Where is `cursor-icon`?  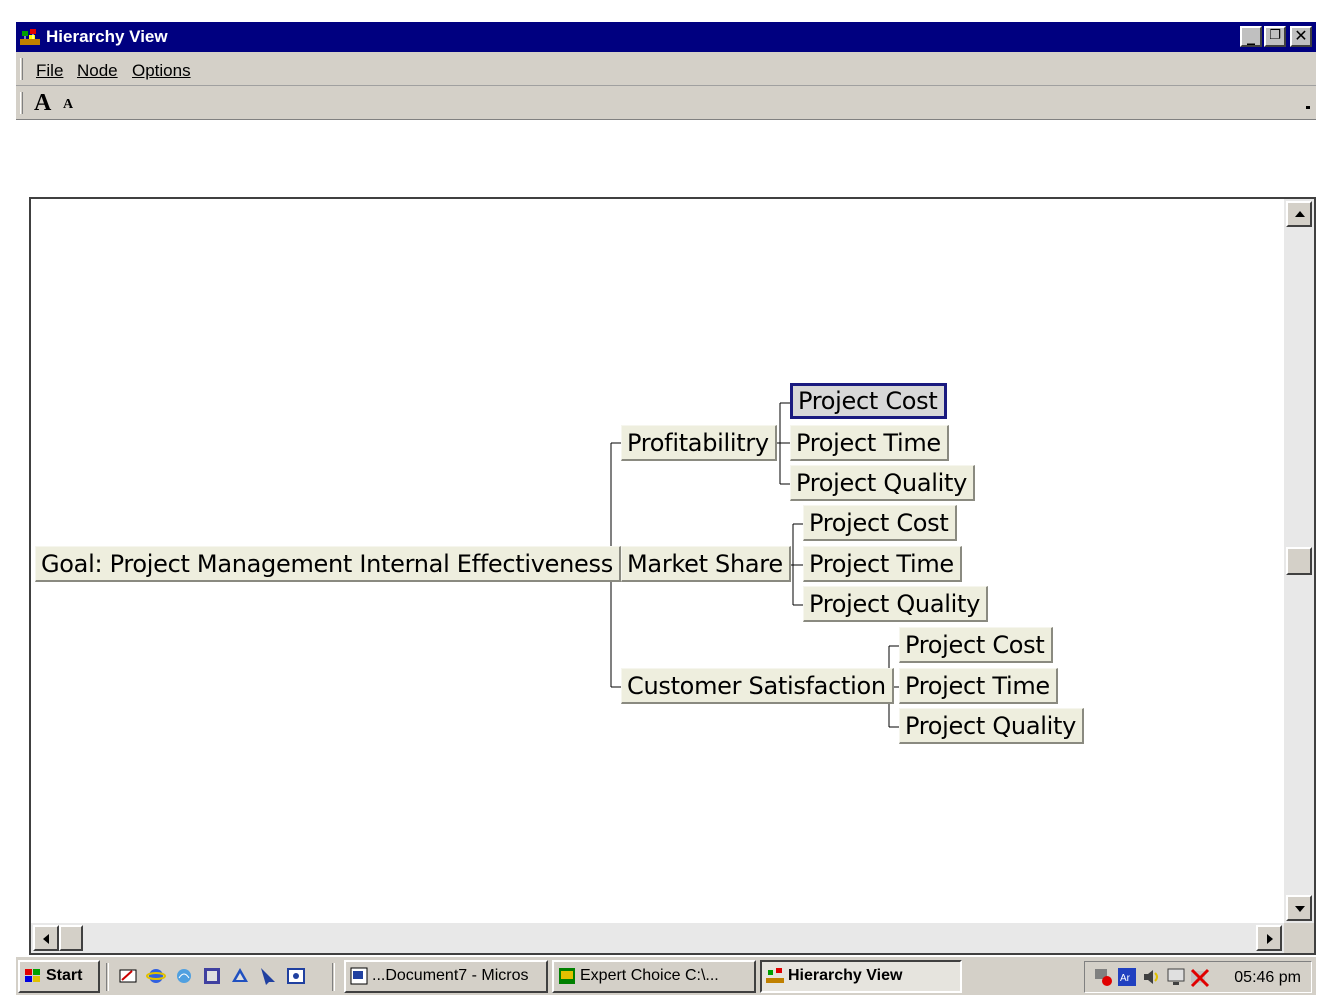
cursor-icon is located at coordinates (268, 976).